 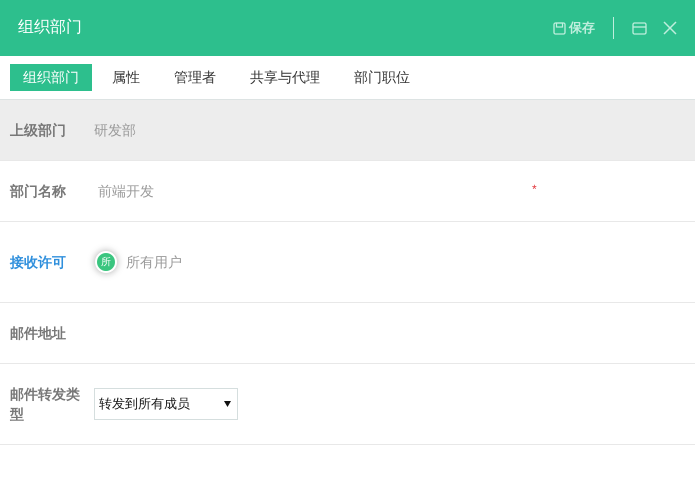 What do you see at coordinates (38, 262) in the screenshot?
I see `field-label: 接收许可` at bounding box center [38, 262].